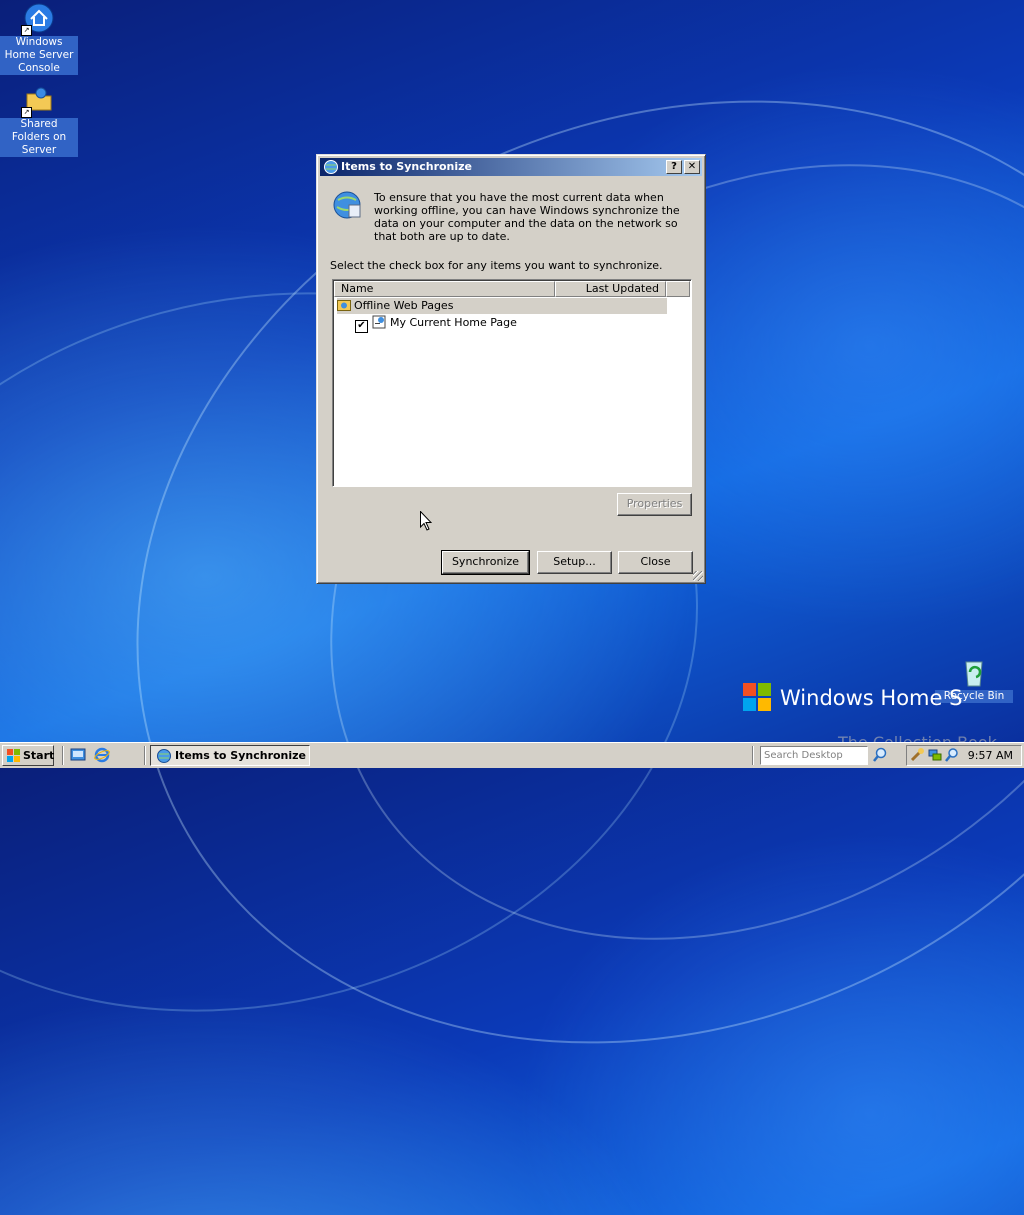 This screenshot has height=1215, width=1024. I want to click on web-page-icon, so click(379, 322).